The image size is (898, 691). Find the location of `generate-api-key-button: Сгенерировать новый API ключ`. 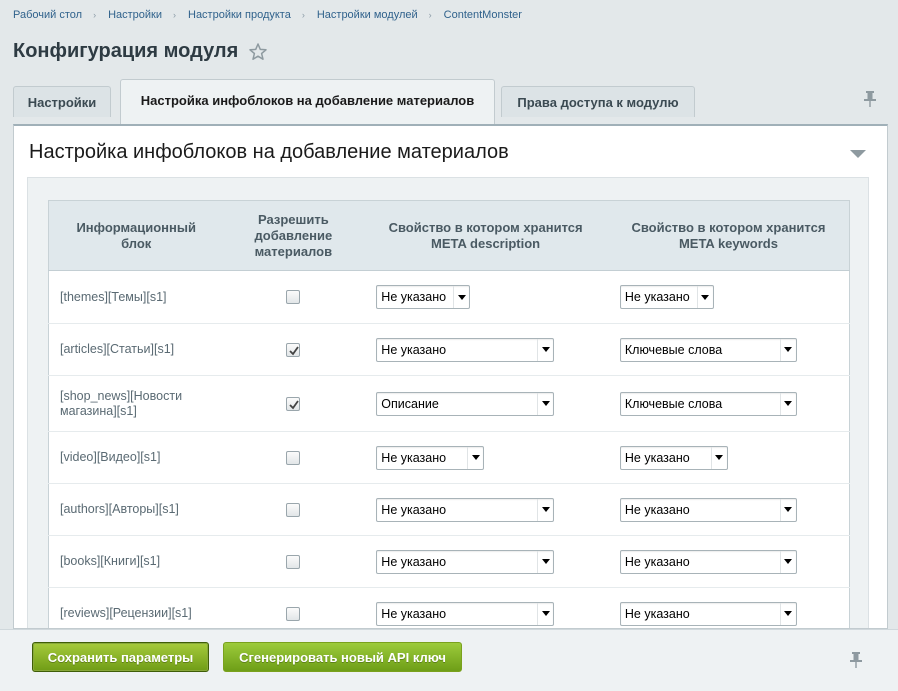

generate-api-key-button: Сгенерировать новый API ключ is located at coordinates (342, 657).